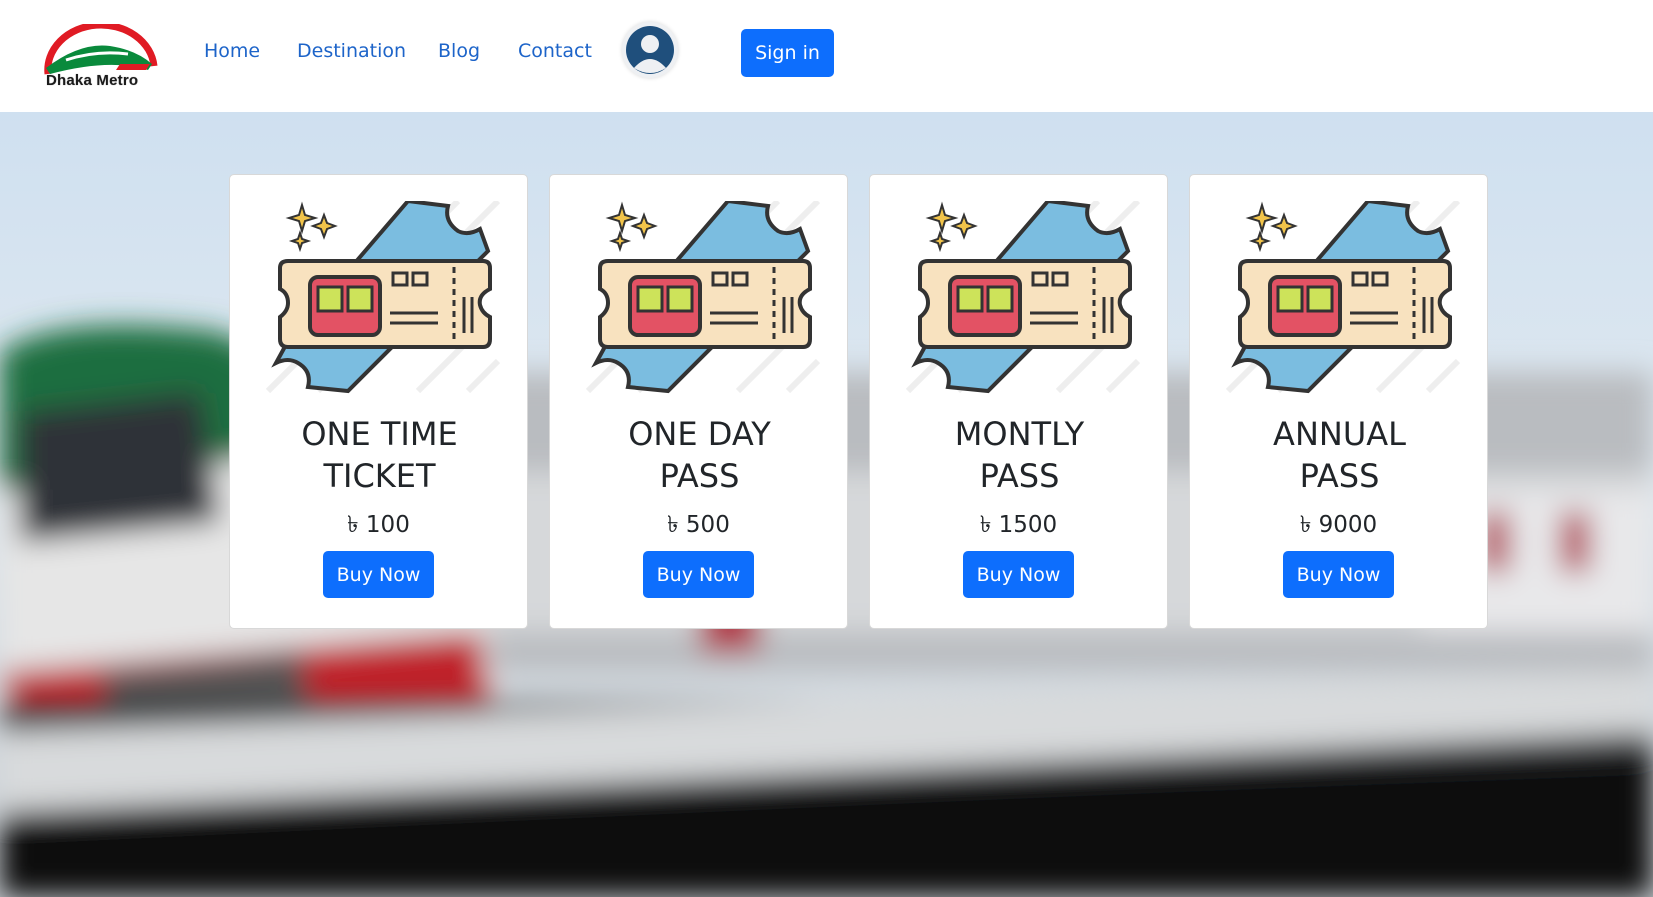 This screenshot has height=897, width=1653. Describe the element at coordinates (699, 434) in the screenshot. I see `card-title-line1: ONE DAY` at that location.